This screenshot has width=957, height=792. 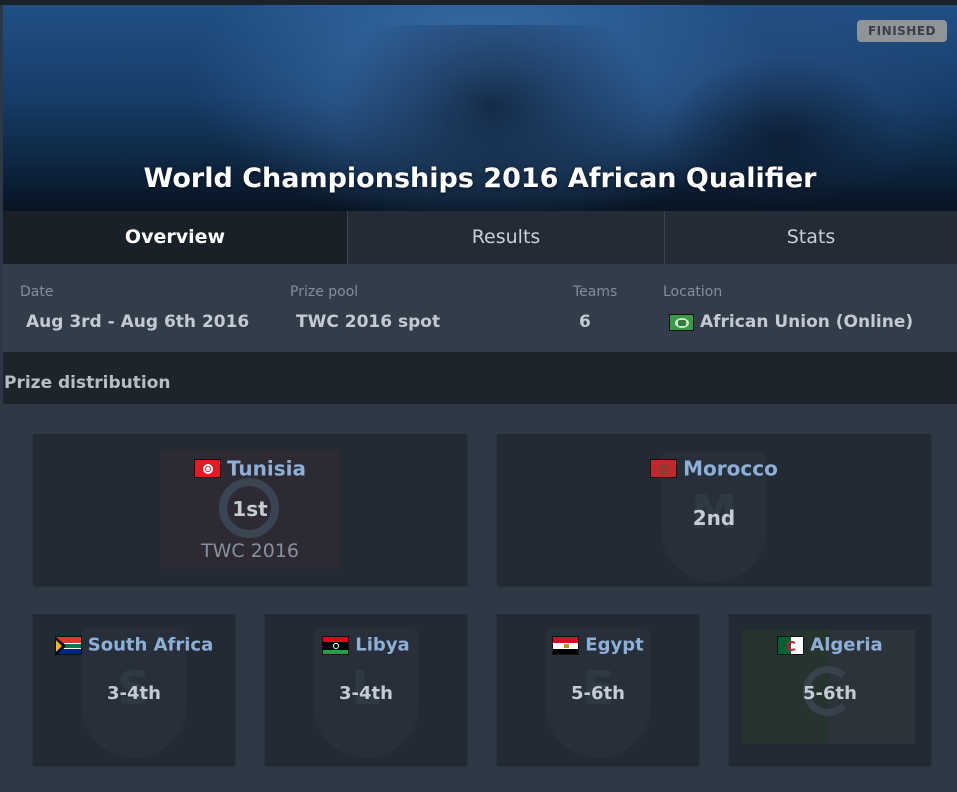 What do you see at coordinates (37, 292) in the screenshot?
I see `date-label: Date` at bounding box center [37, 292].